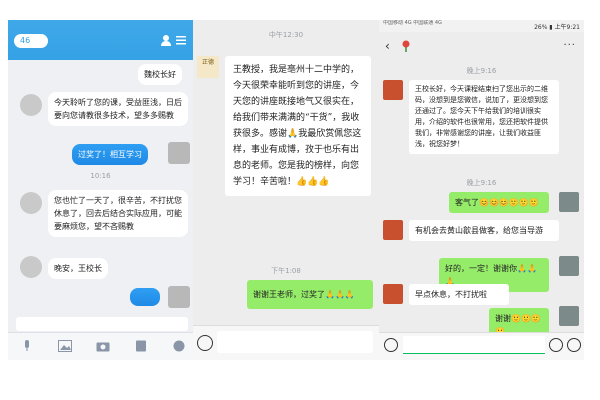 Image resolution: width=600 pixels, height=400 pixels. Describe the element at coordinates (65, 346) in the screenshot. I see `image-icon` at that location.